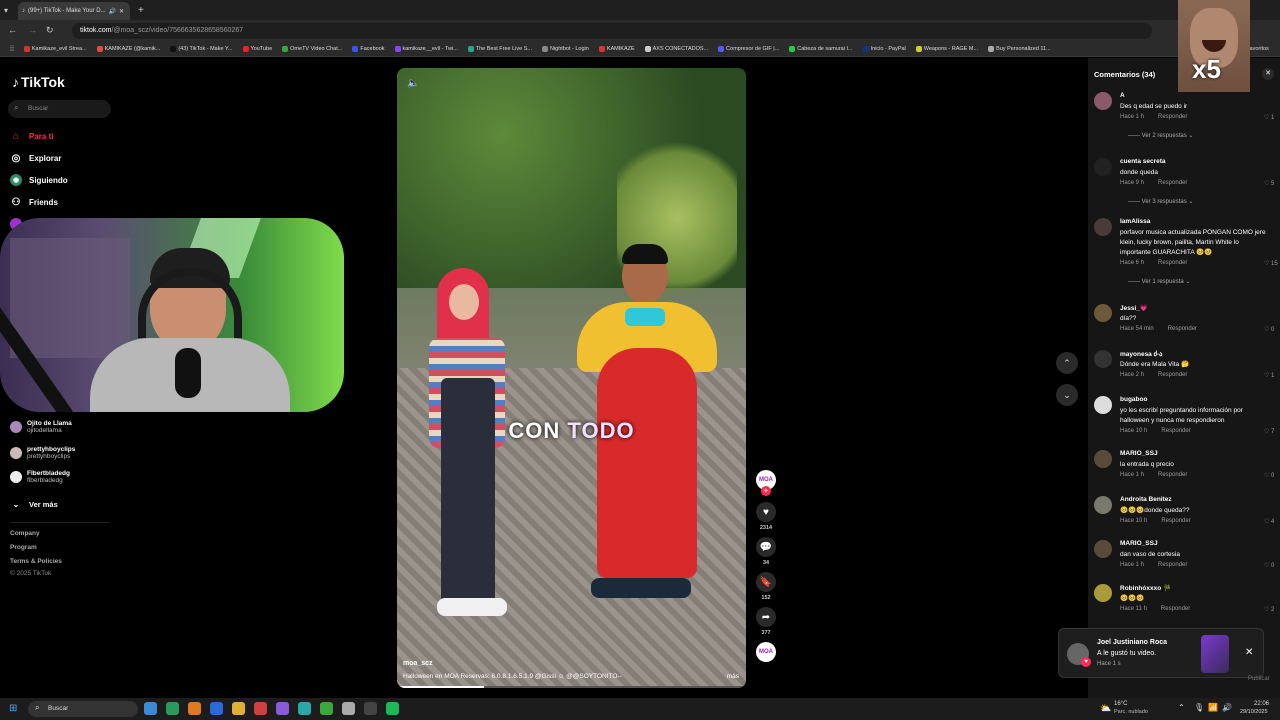 The image size is (1280, 720). Describe the element at coordinates (1269, 431) in the screenshot. I see `comment-like-button: ♡ 7` at that location.